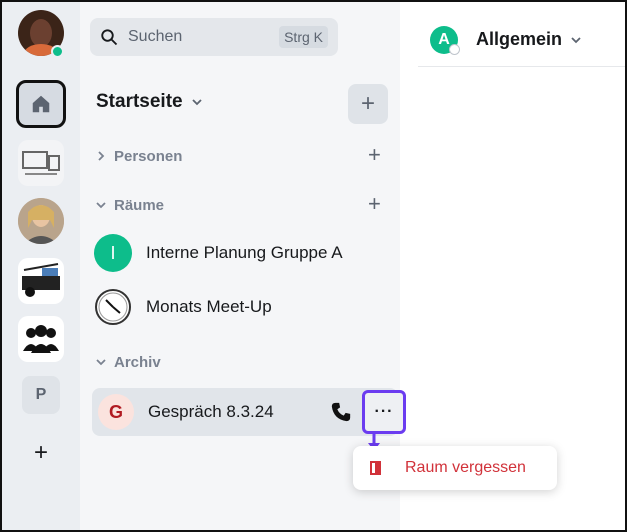 This screenshot has width=627, height=532. What do you see at coordinates (113, 307) in the screenshot?
I see `clock-icon` at bounding box center [113, 307].